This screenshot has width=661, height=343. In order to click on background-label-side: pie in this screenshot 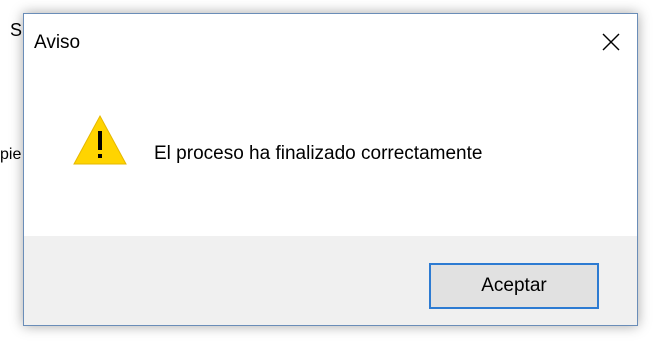, I will do `click(11, 154)`.